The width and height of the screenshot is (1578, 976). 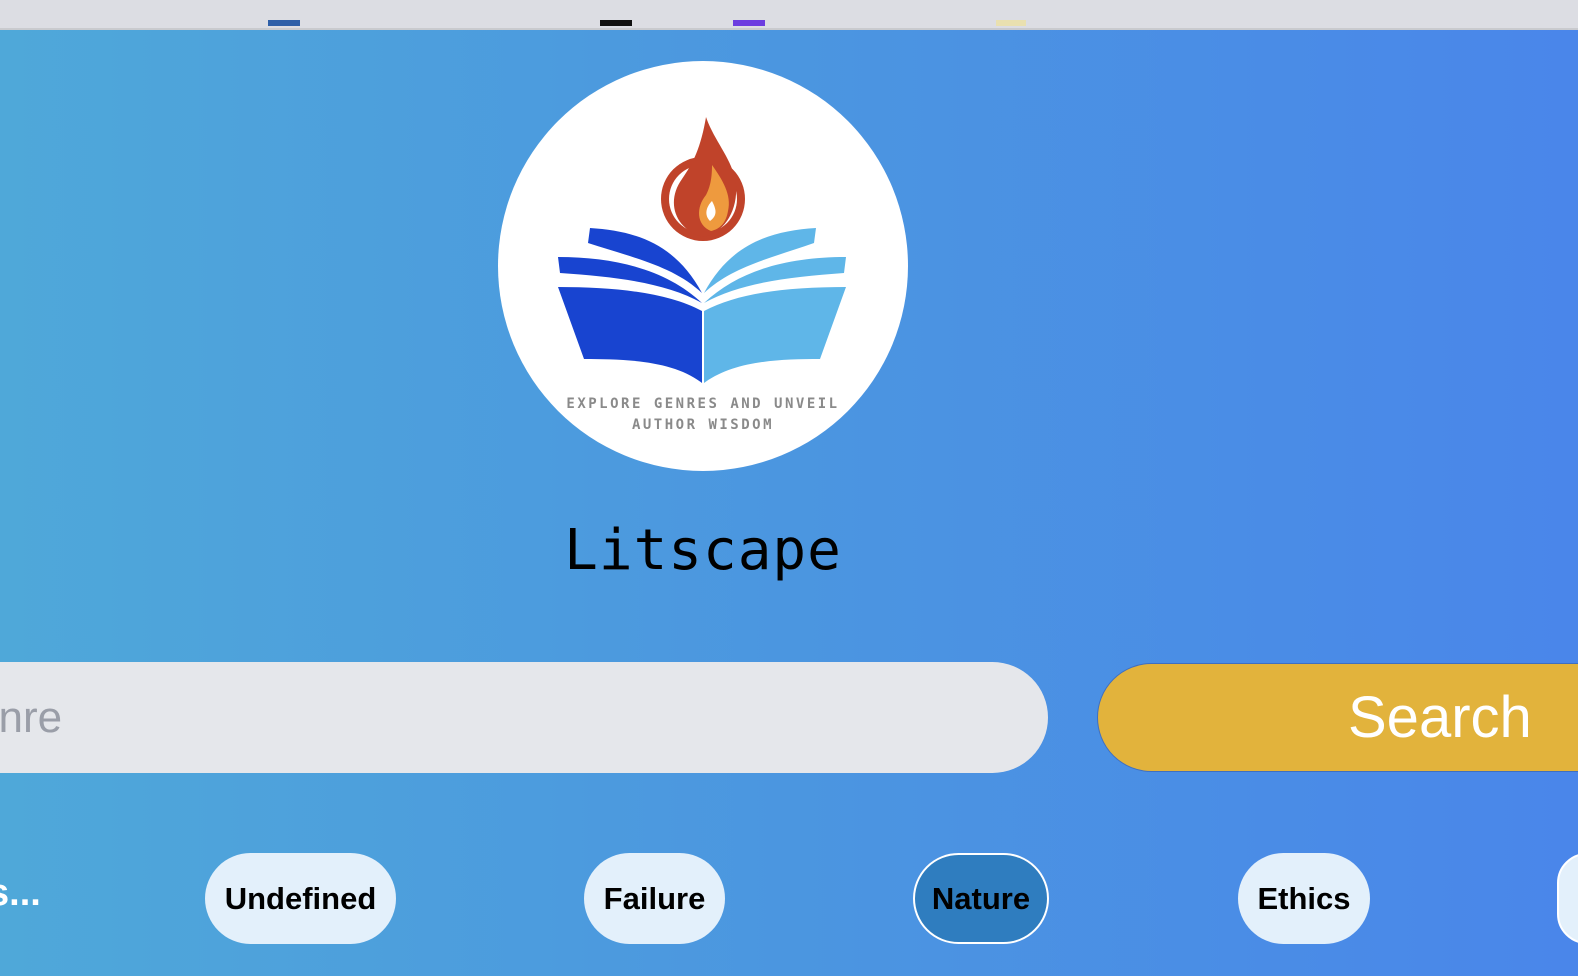 I want to click on logo: EXPLORE GENRES AND UNVEIL AUTHOR WISDOM, so click(x=703, y=266).